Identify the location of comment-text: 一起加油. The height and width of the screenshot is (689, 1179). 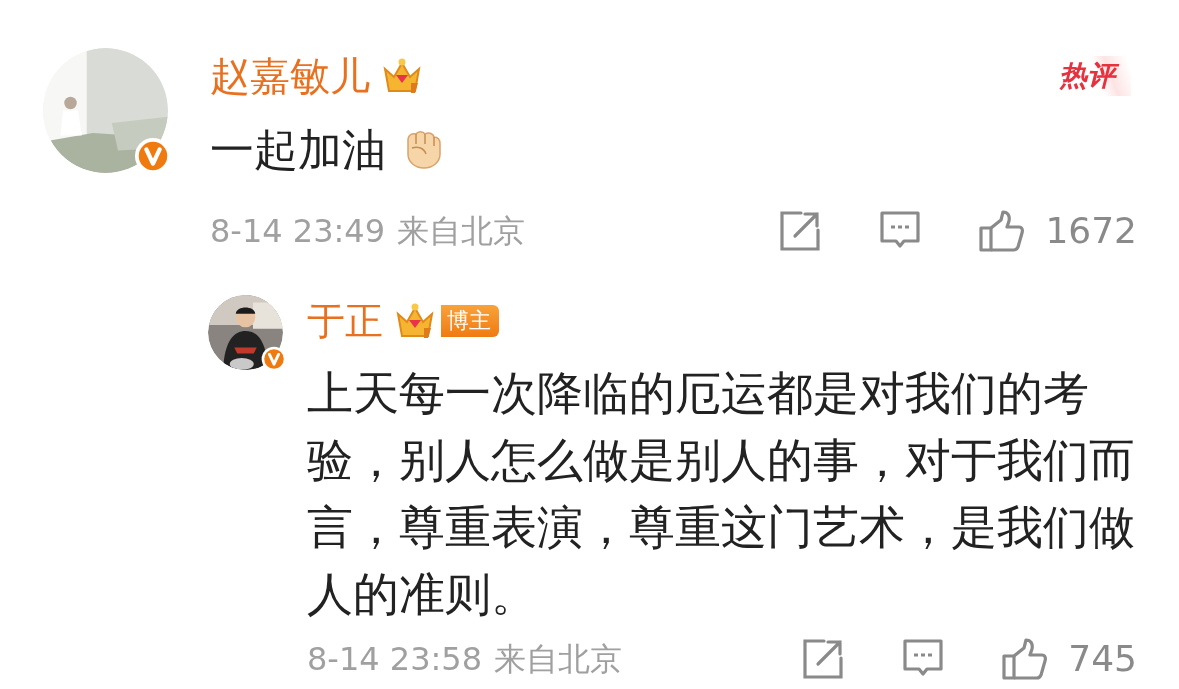
(298, 150).